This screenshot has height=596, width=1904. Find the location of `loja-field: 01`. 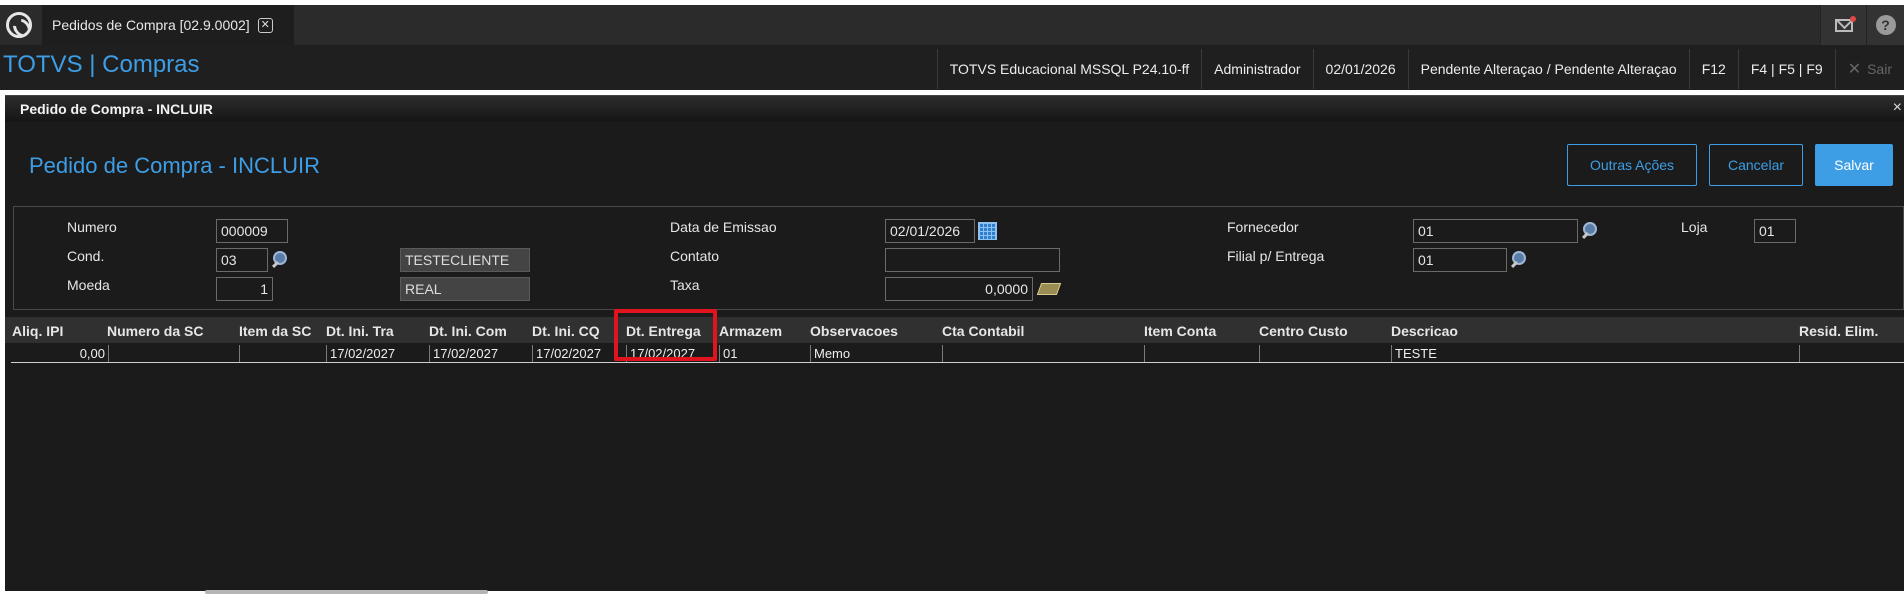

loja-field: 01 is located at coordinates (1775, 231).